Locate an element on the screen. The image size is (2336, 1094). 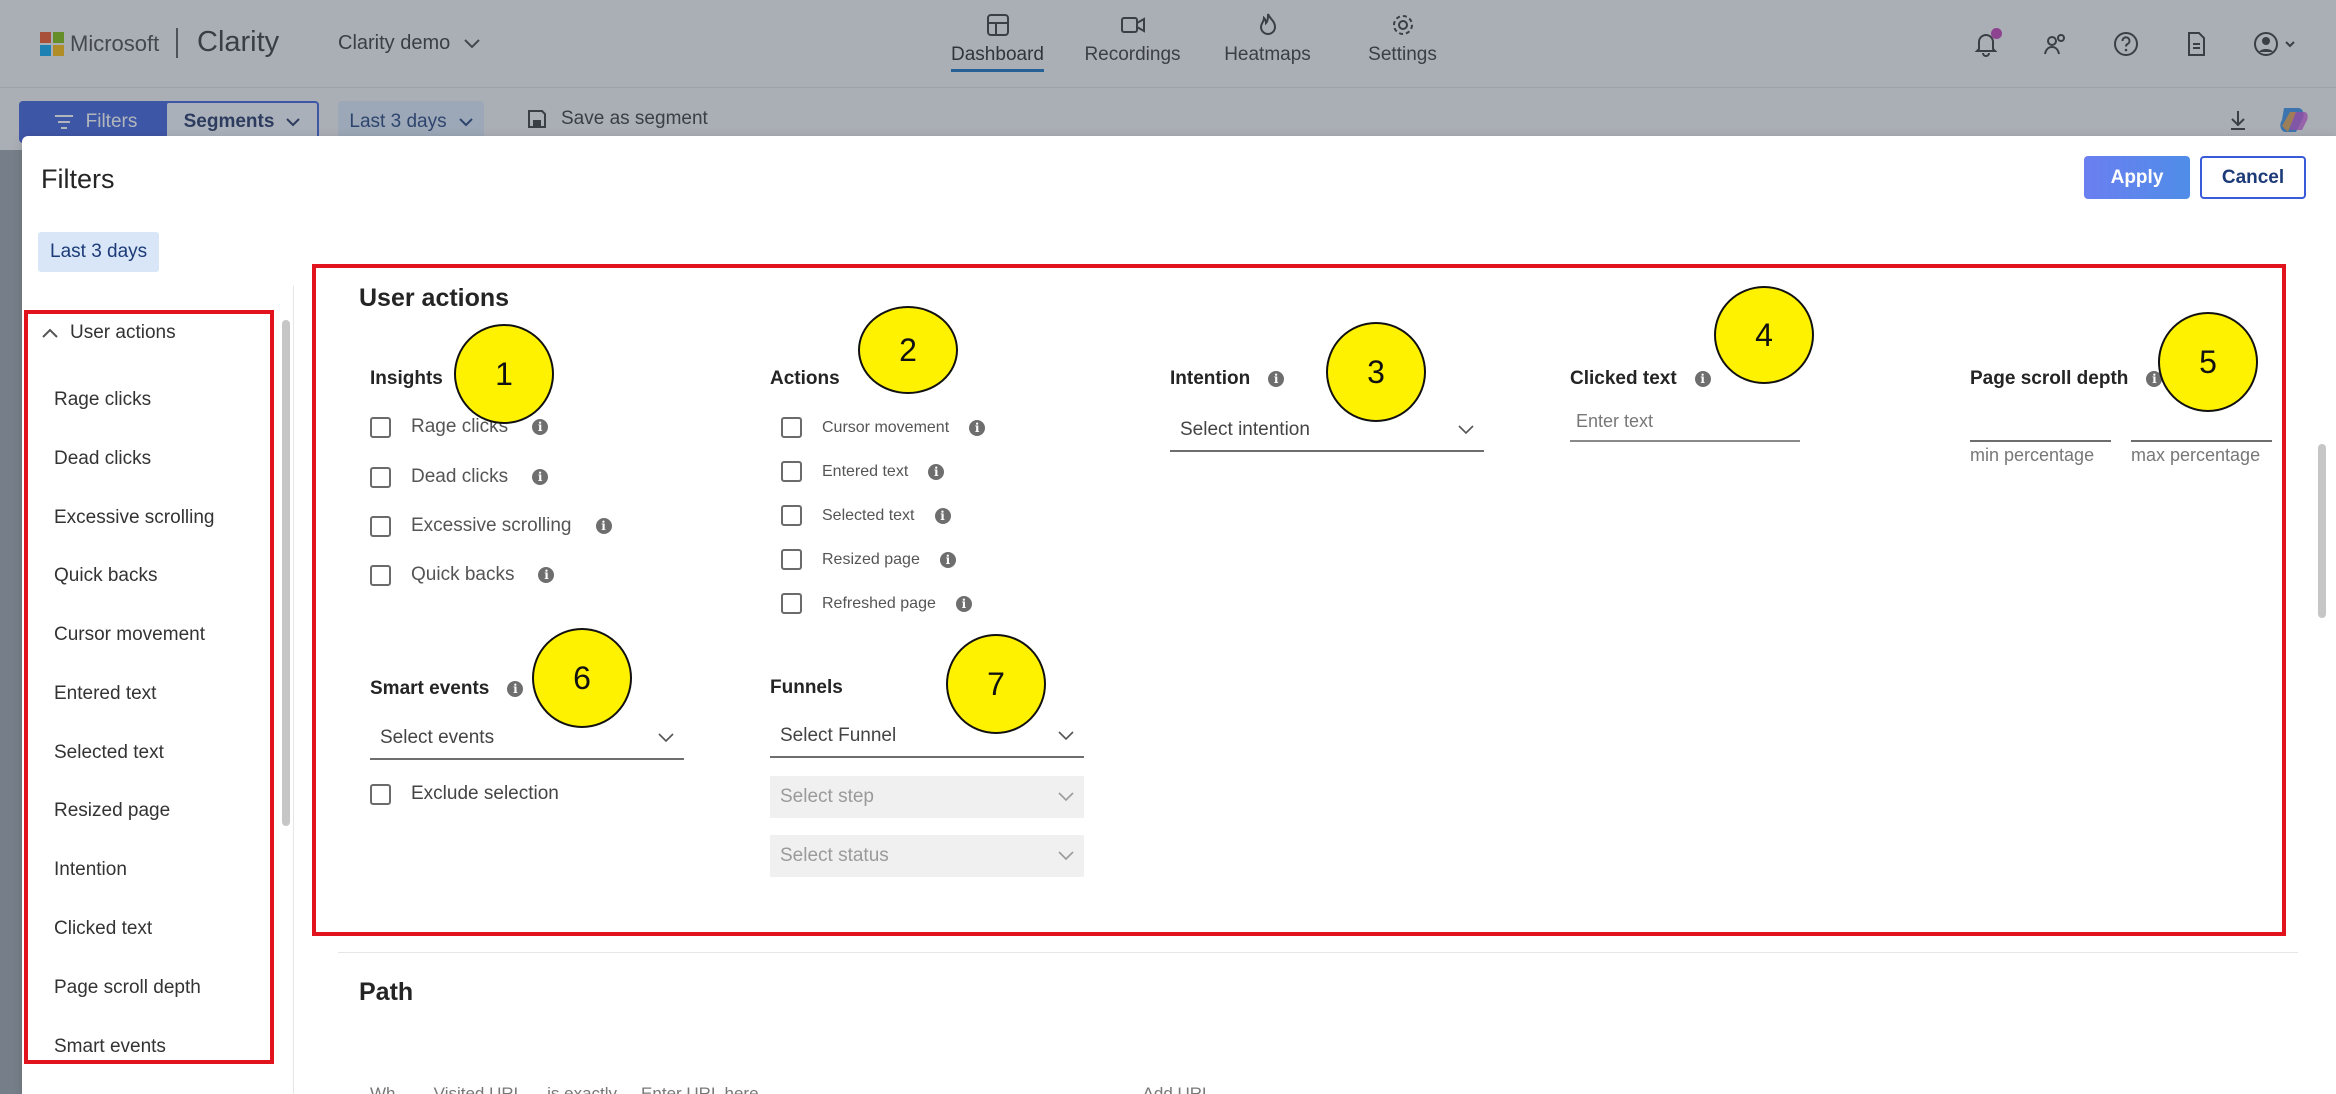
checkbox-label: Quick backs is located at coordinates (463, 574).